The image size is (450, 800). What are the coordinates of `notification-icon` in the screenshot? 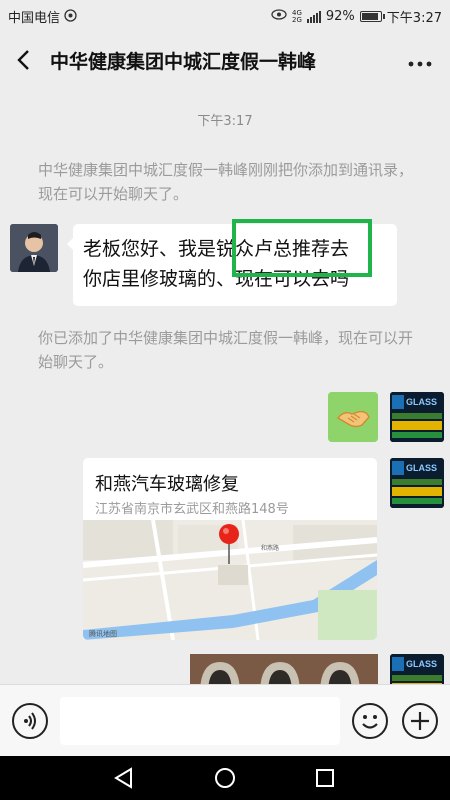 It's located at (70, 16).